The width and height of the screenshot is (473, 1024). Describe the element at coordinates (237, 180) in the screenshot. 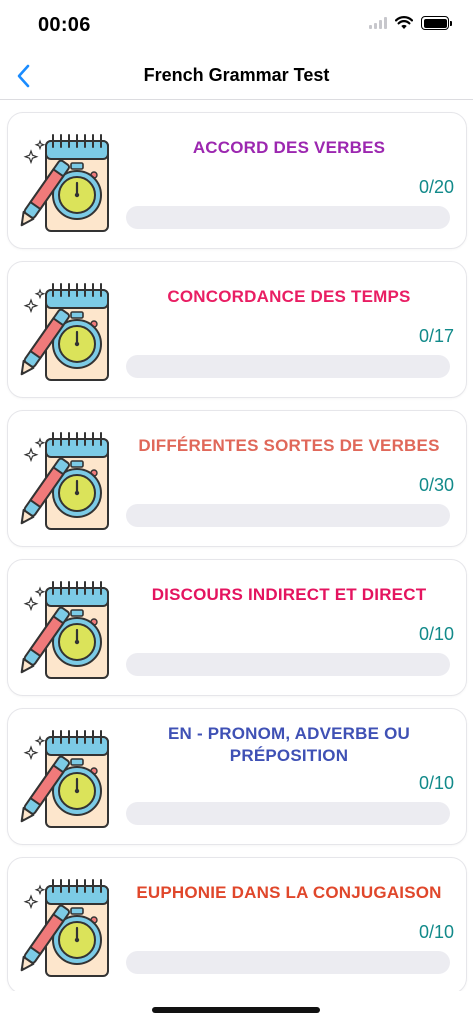

I see `quiz-card: ACCORD DES VERBES 0/20` at that location.